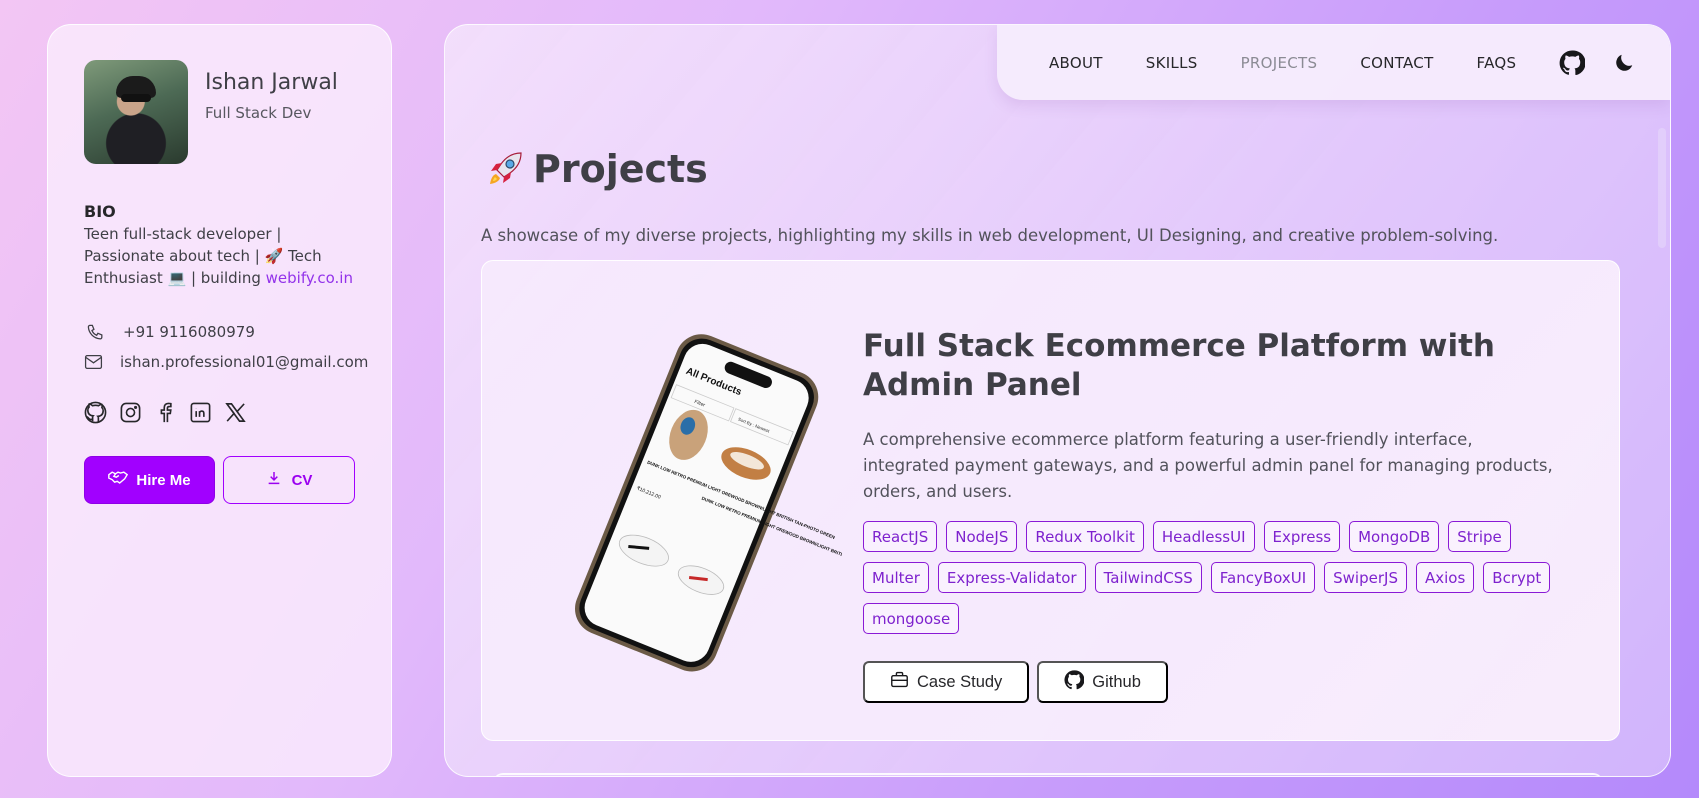 The width and height of the screenshot is (1699, 798). Describe the element at coordinates (899, 682) in the screenshot. I see `briefcase-icon` at that location.